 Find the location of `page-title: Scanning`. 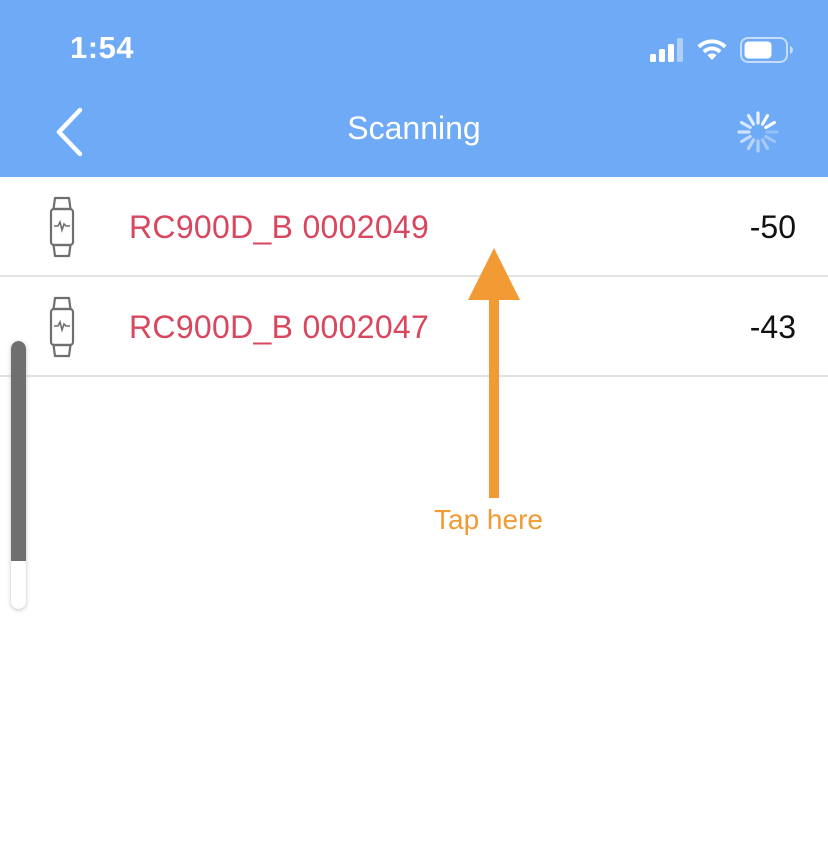

page-title: Scanning is located at coordinates (414, 128).